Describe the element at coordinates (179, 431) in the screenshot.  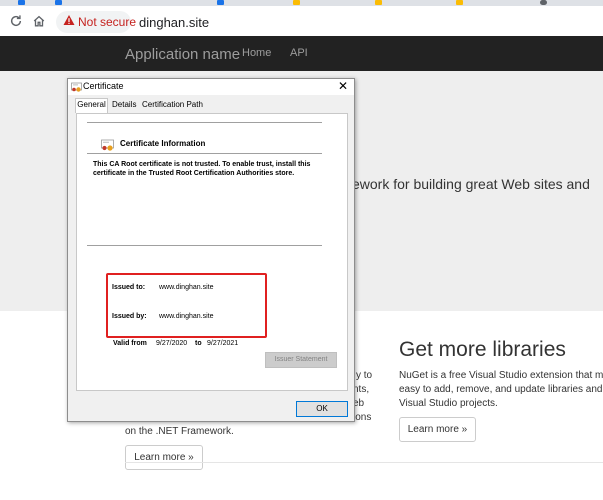
I see `left-column-text: on the .NET Framework.` at that location.